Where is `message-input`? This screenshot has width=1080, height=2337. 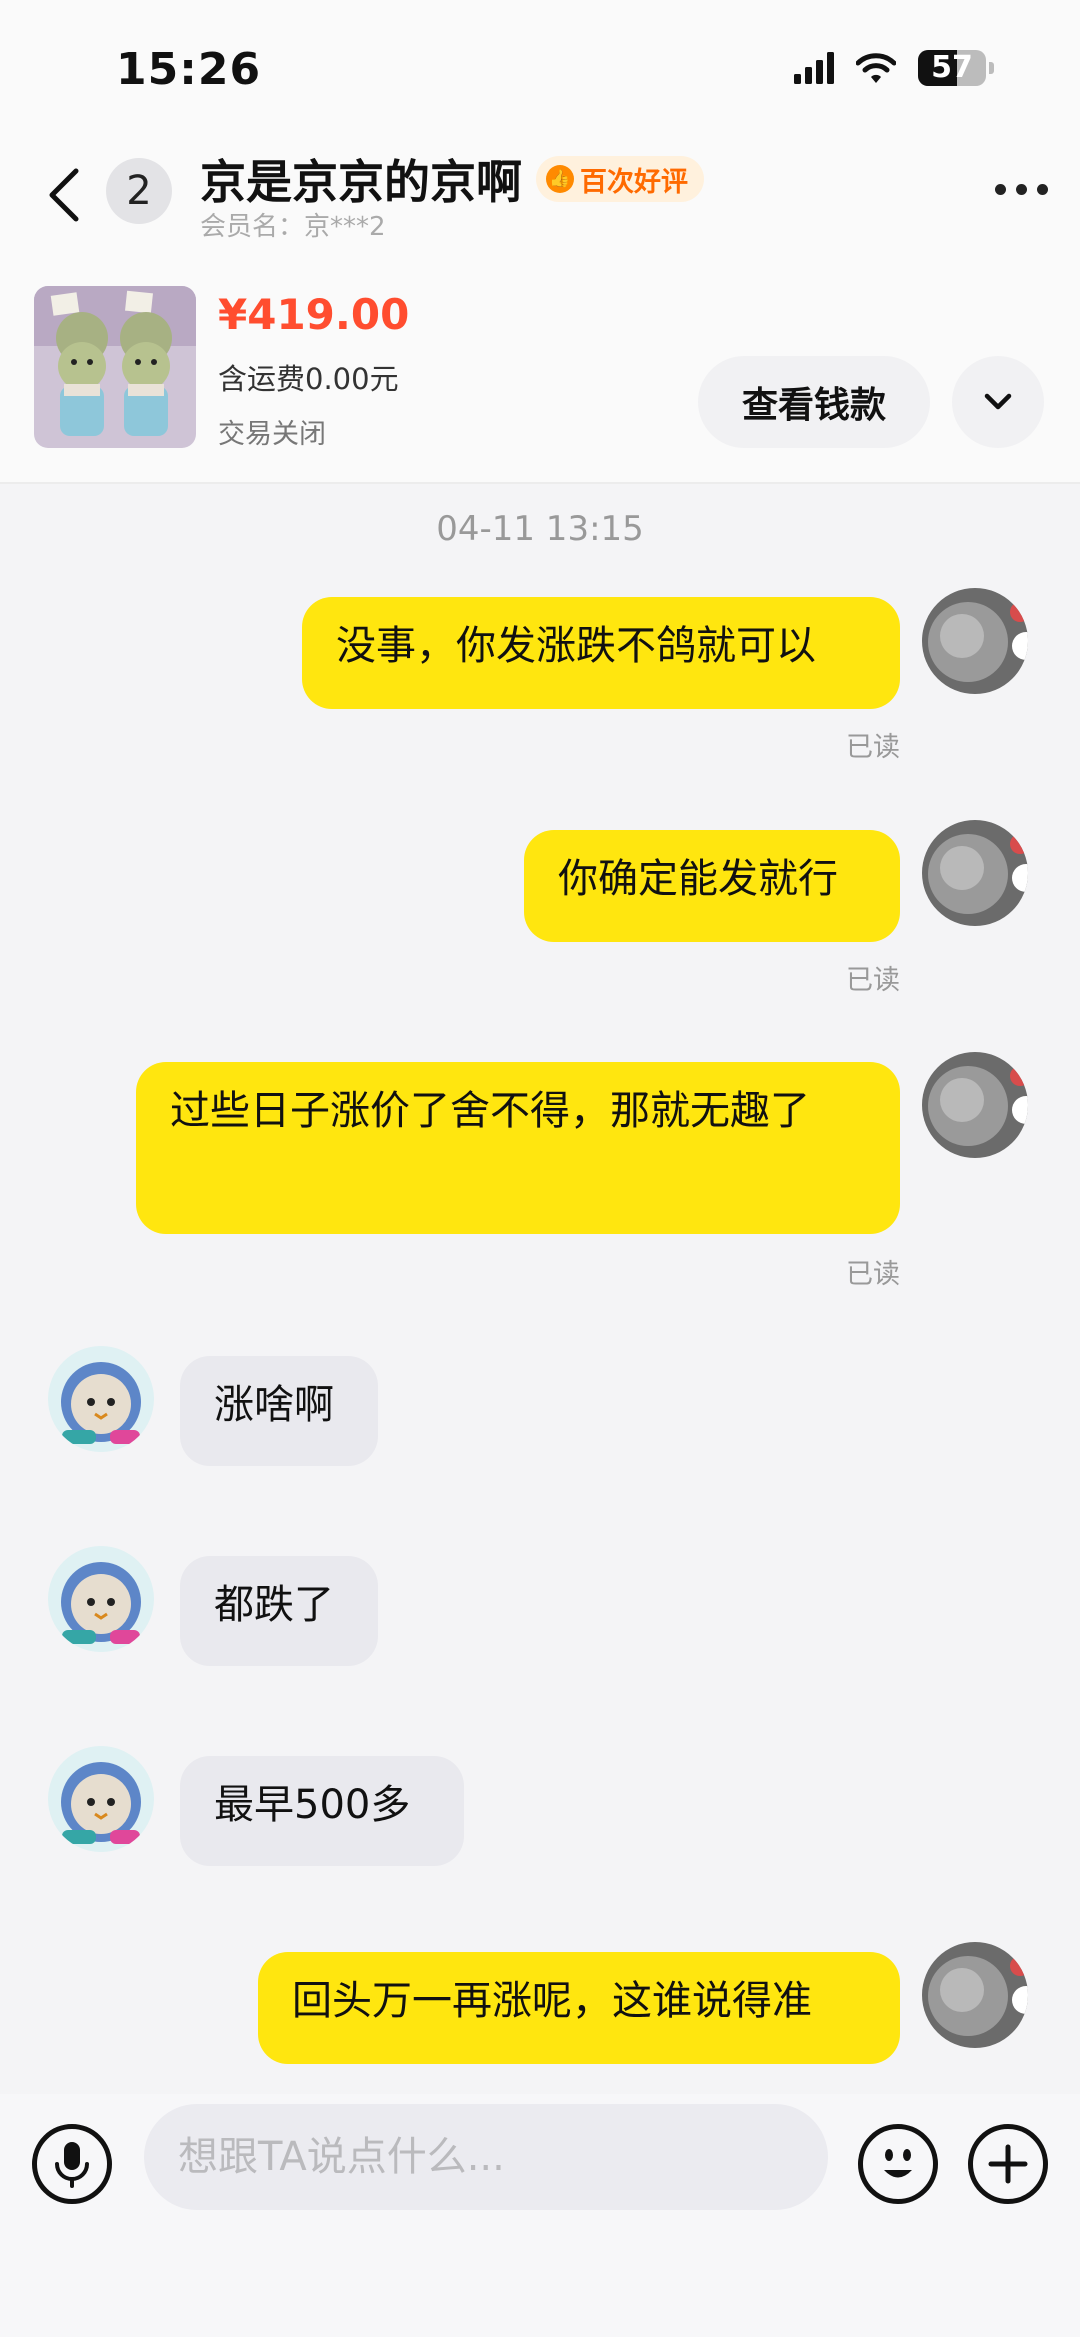
message-input is located at coordinates (486, 2157).